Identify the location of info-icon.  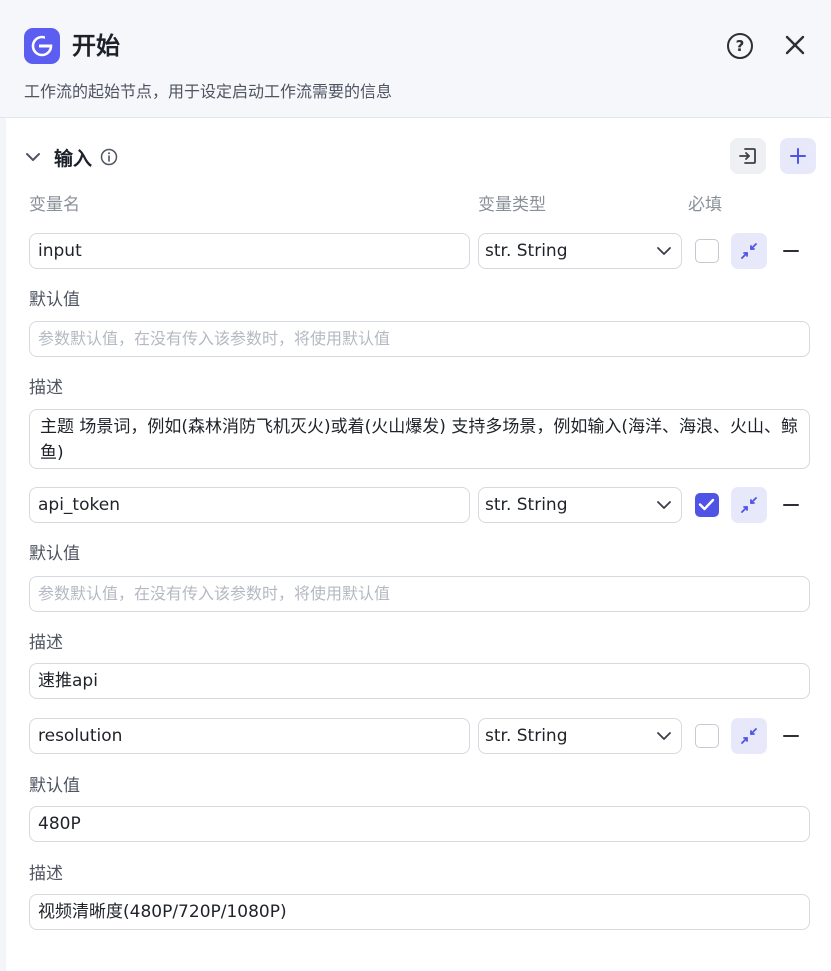
(109, 157).